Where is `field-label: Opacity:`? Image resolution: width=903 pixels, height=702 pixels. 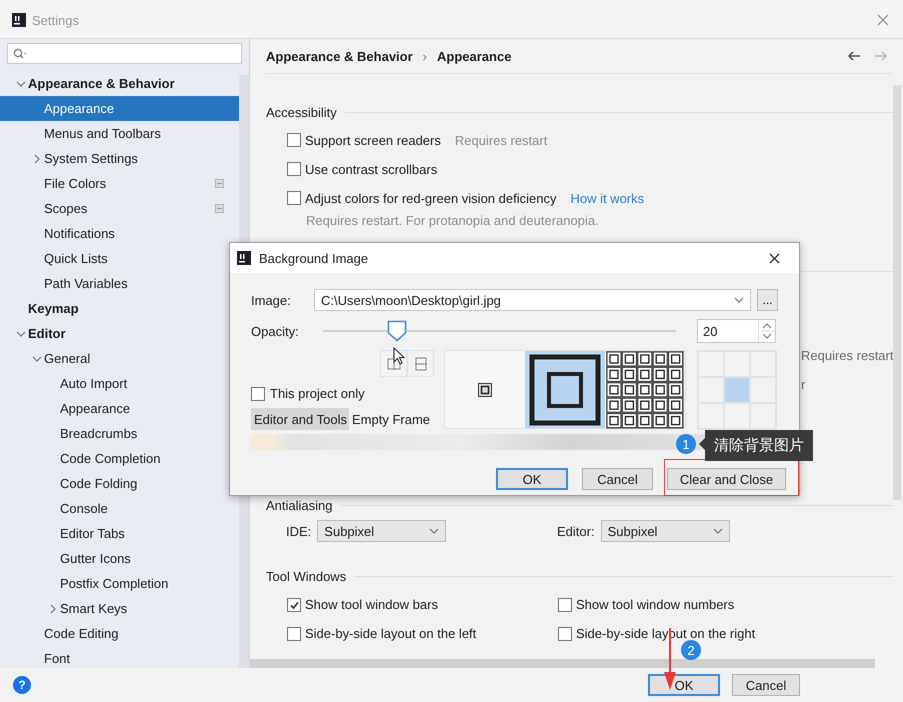 field-label: Opacity: is located at coordinates (275, 331).